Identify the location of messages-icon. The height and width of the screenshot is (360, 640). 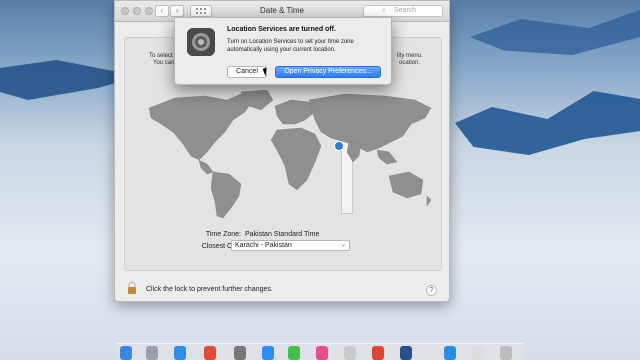
(294, 353).